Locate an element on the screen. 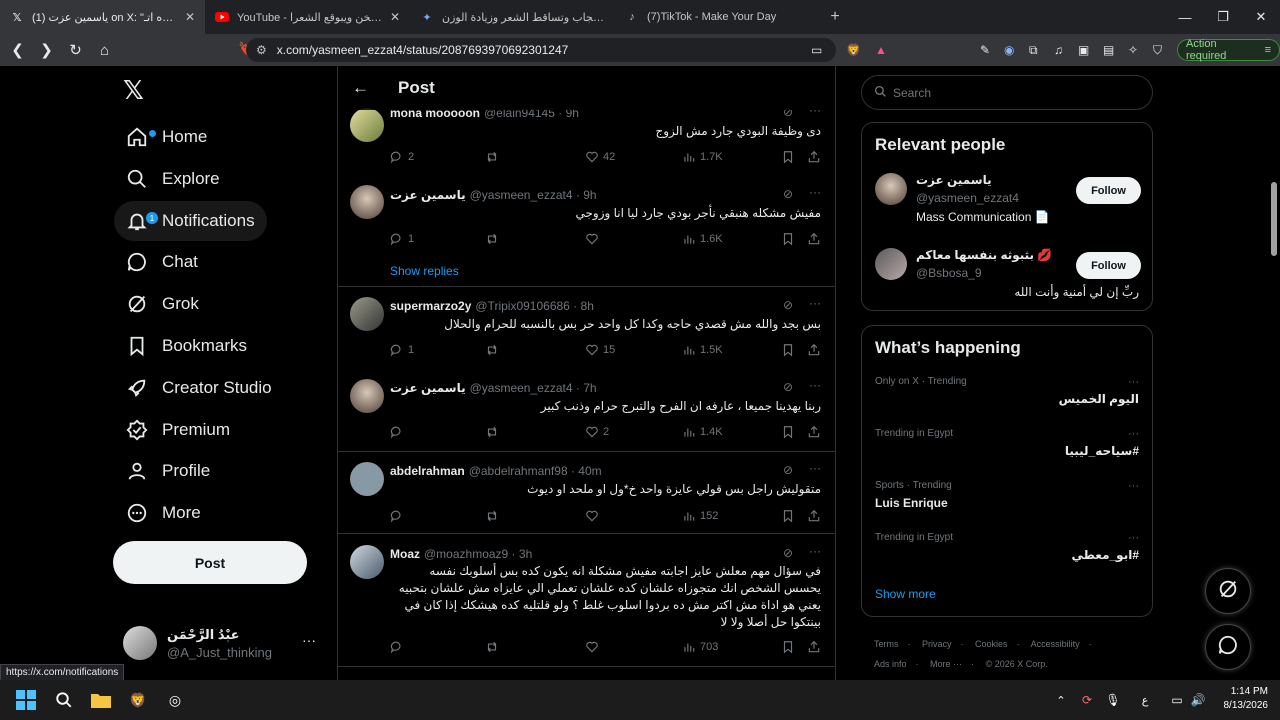 This screenshot has height=720, width=1280. microphone-icon: 🎙 is located at coordinates (1113, 700).